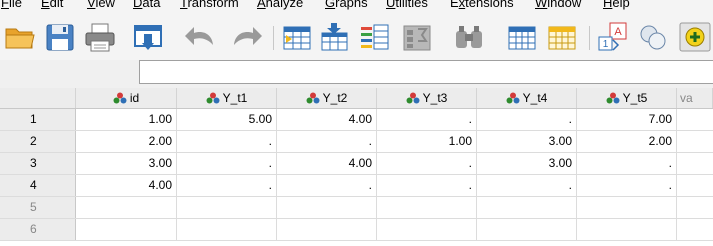 This screenshot has width=713, height=246. I want to click on menu-analyze: Analyze, so click(280, 6).